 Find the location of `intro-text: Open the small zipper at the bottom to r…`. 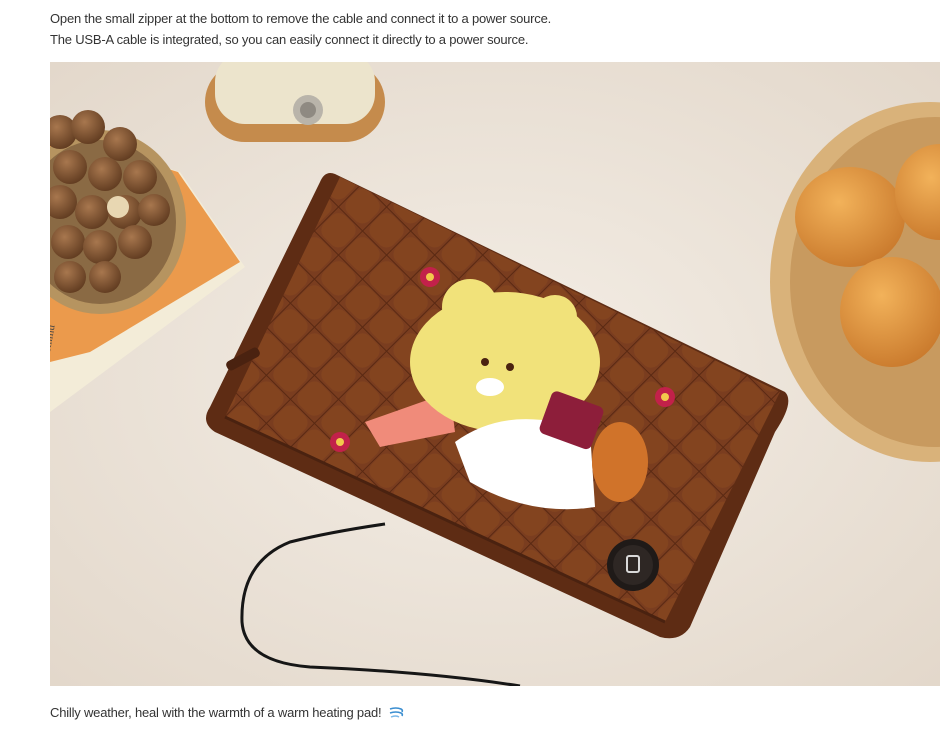

intro-text: Open the small zipper at the bottom to r… is located at coordinates (300, 29).